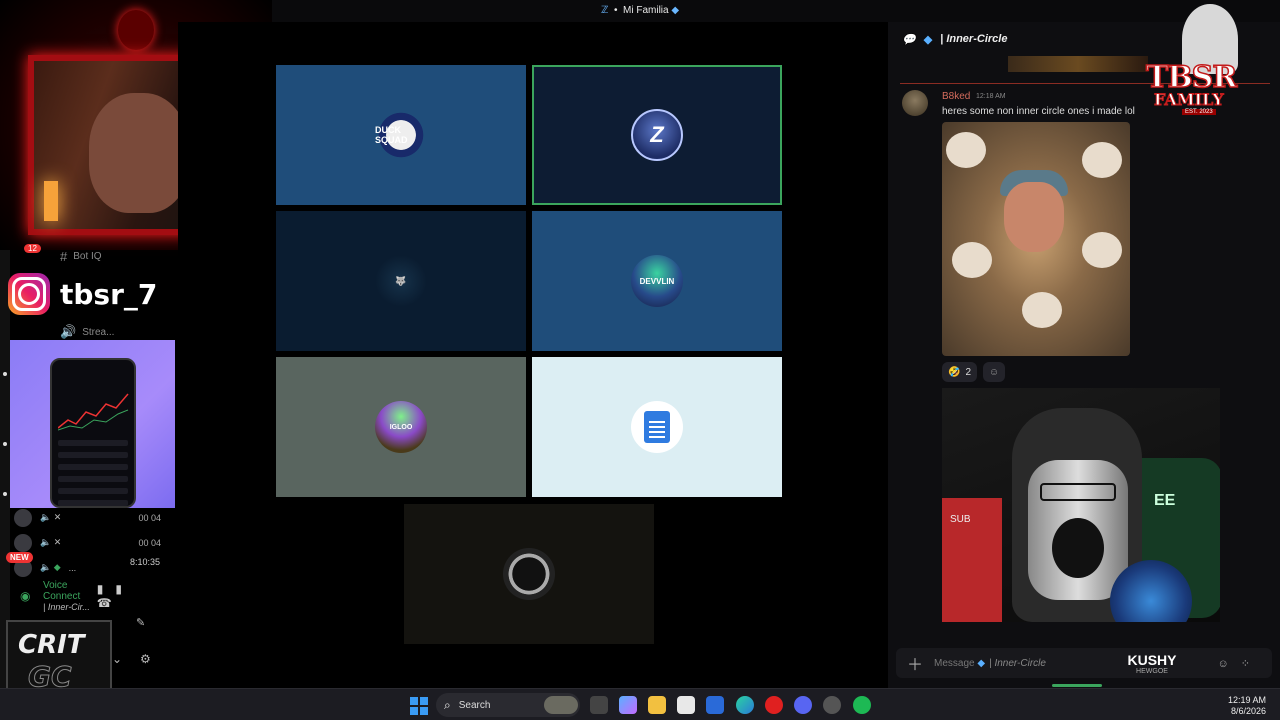 The width and height of the screenshot is (1280, 720). I want to click on message-timestamp: 12:18 AM, so click(991, 96).